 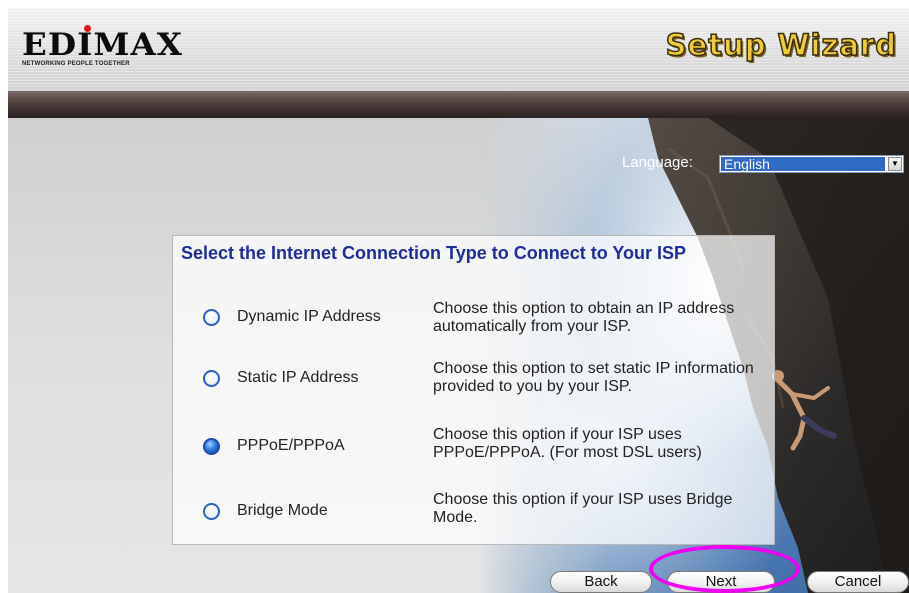 I want to click on radio-pppoe-checked, so click(x=211, y=446).